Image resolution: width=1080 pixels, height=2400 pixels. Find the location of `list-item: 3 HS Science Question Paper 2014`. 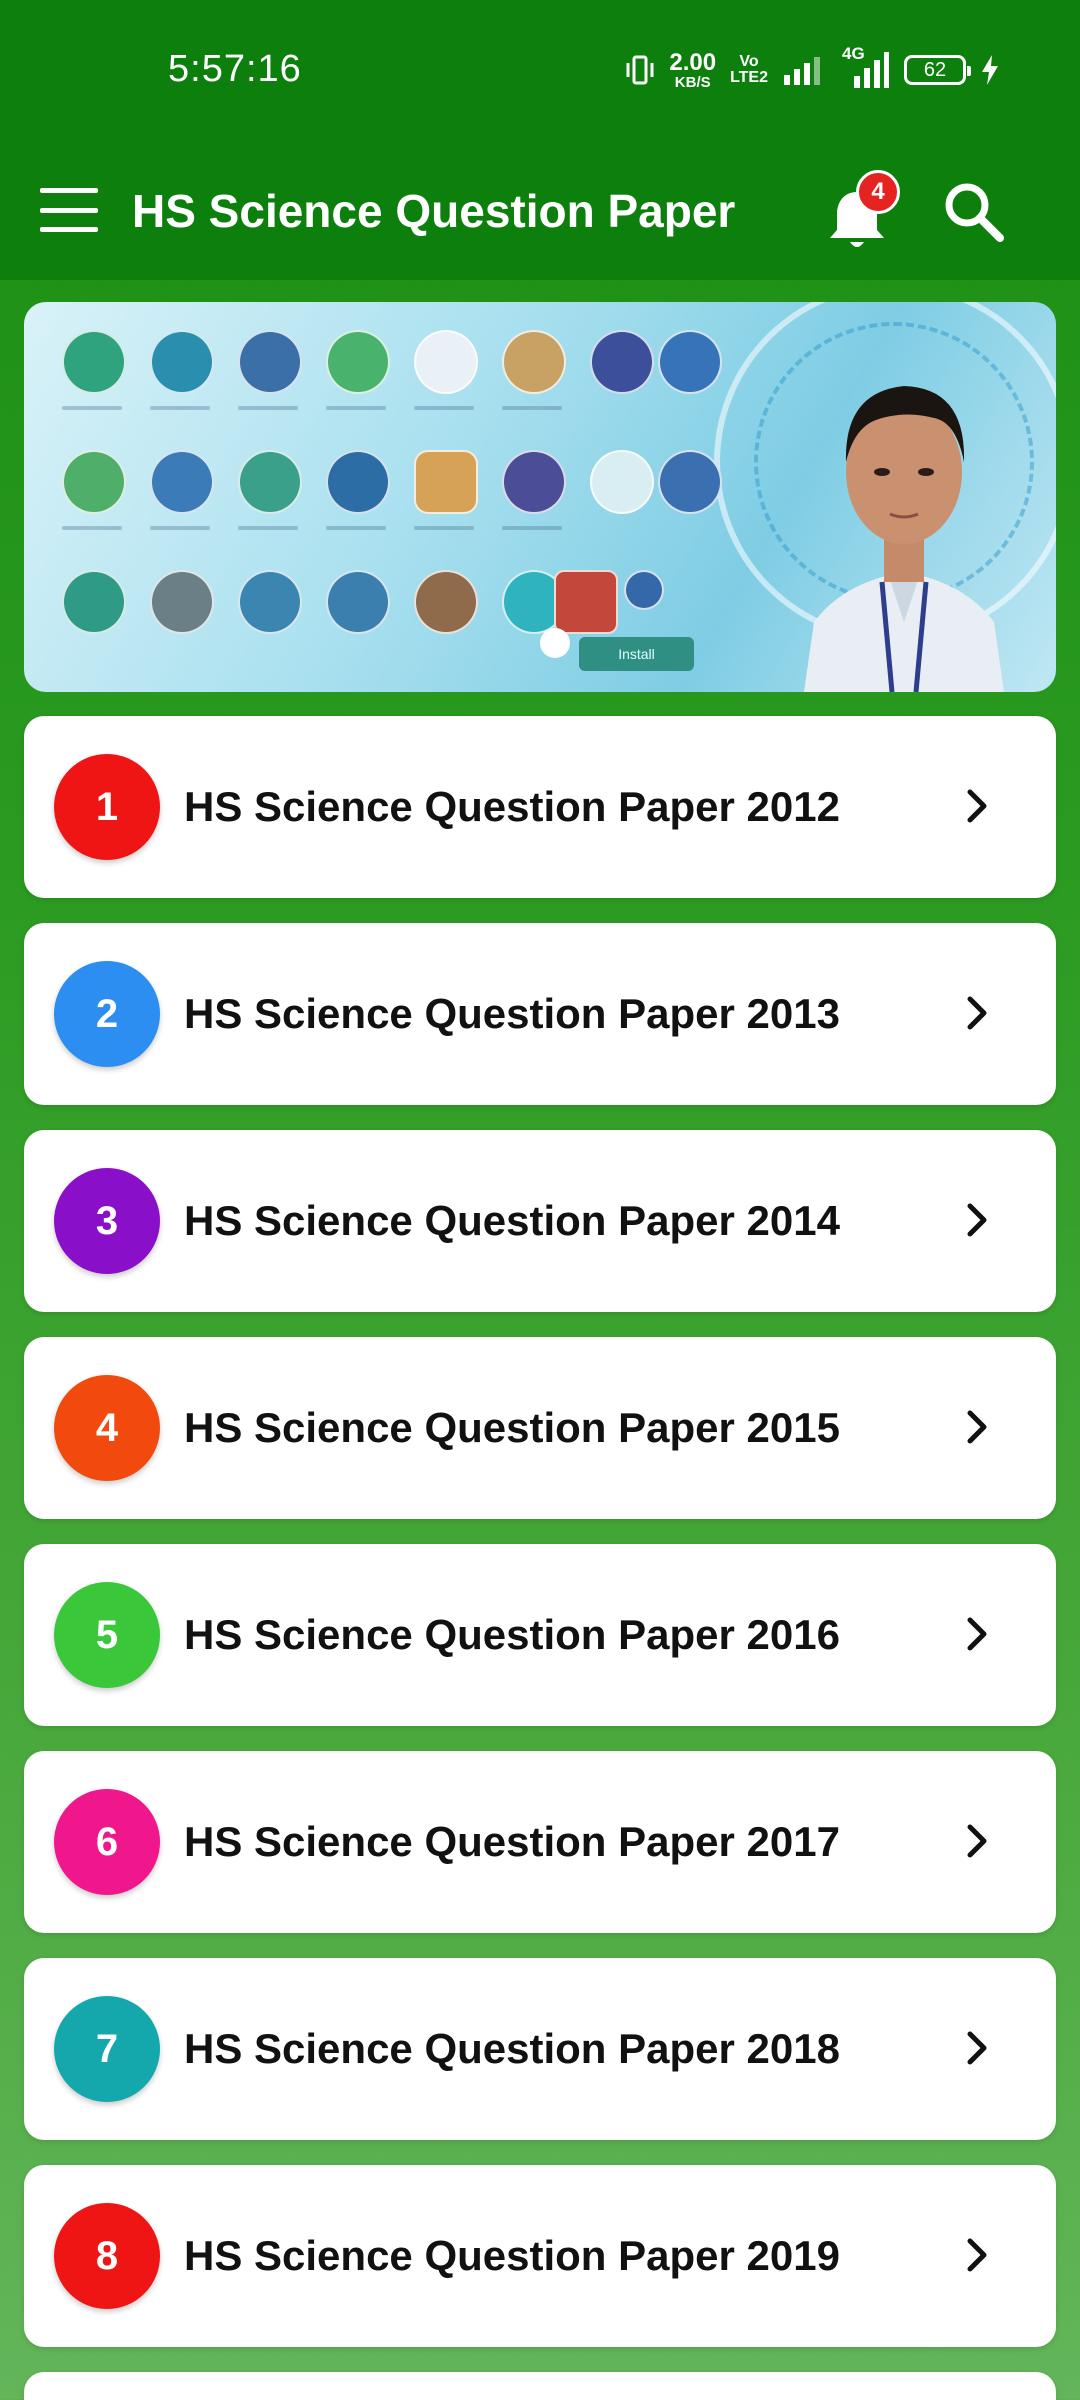

list-item: 3 HS Science Question Paper 2014 is located at coordinates (540, 1221).